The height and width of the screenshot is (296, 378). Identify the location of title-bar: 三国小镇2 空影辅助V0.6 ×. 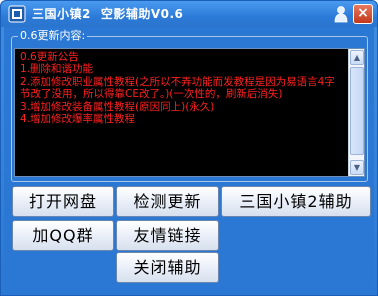
(189, 14).